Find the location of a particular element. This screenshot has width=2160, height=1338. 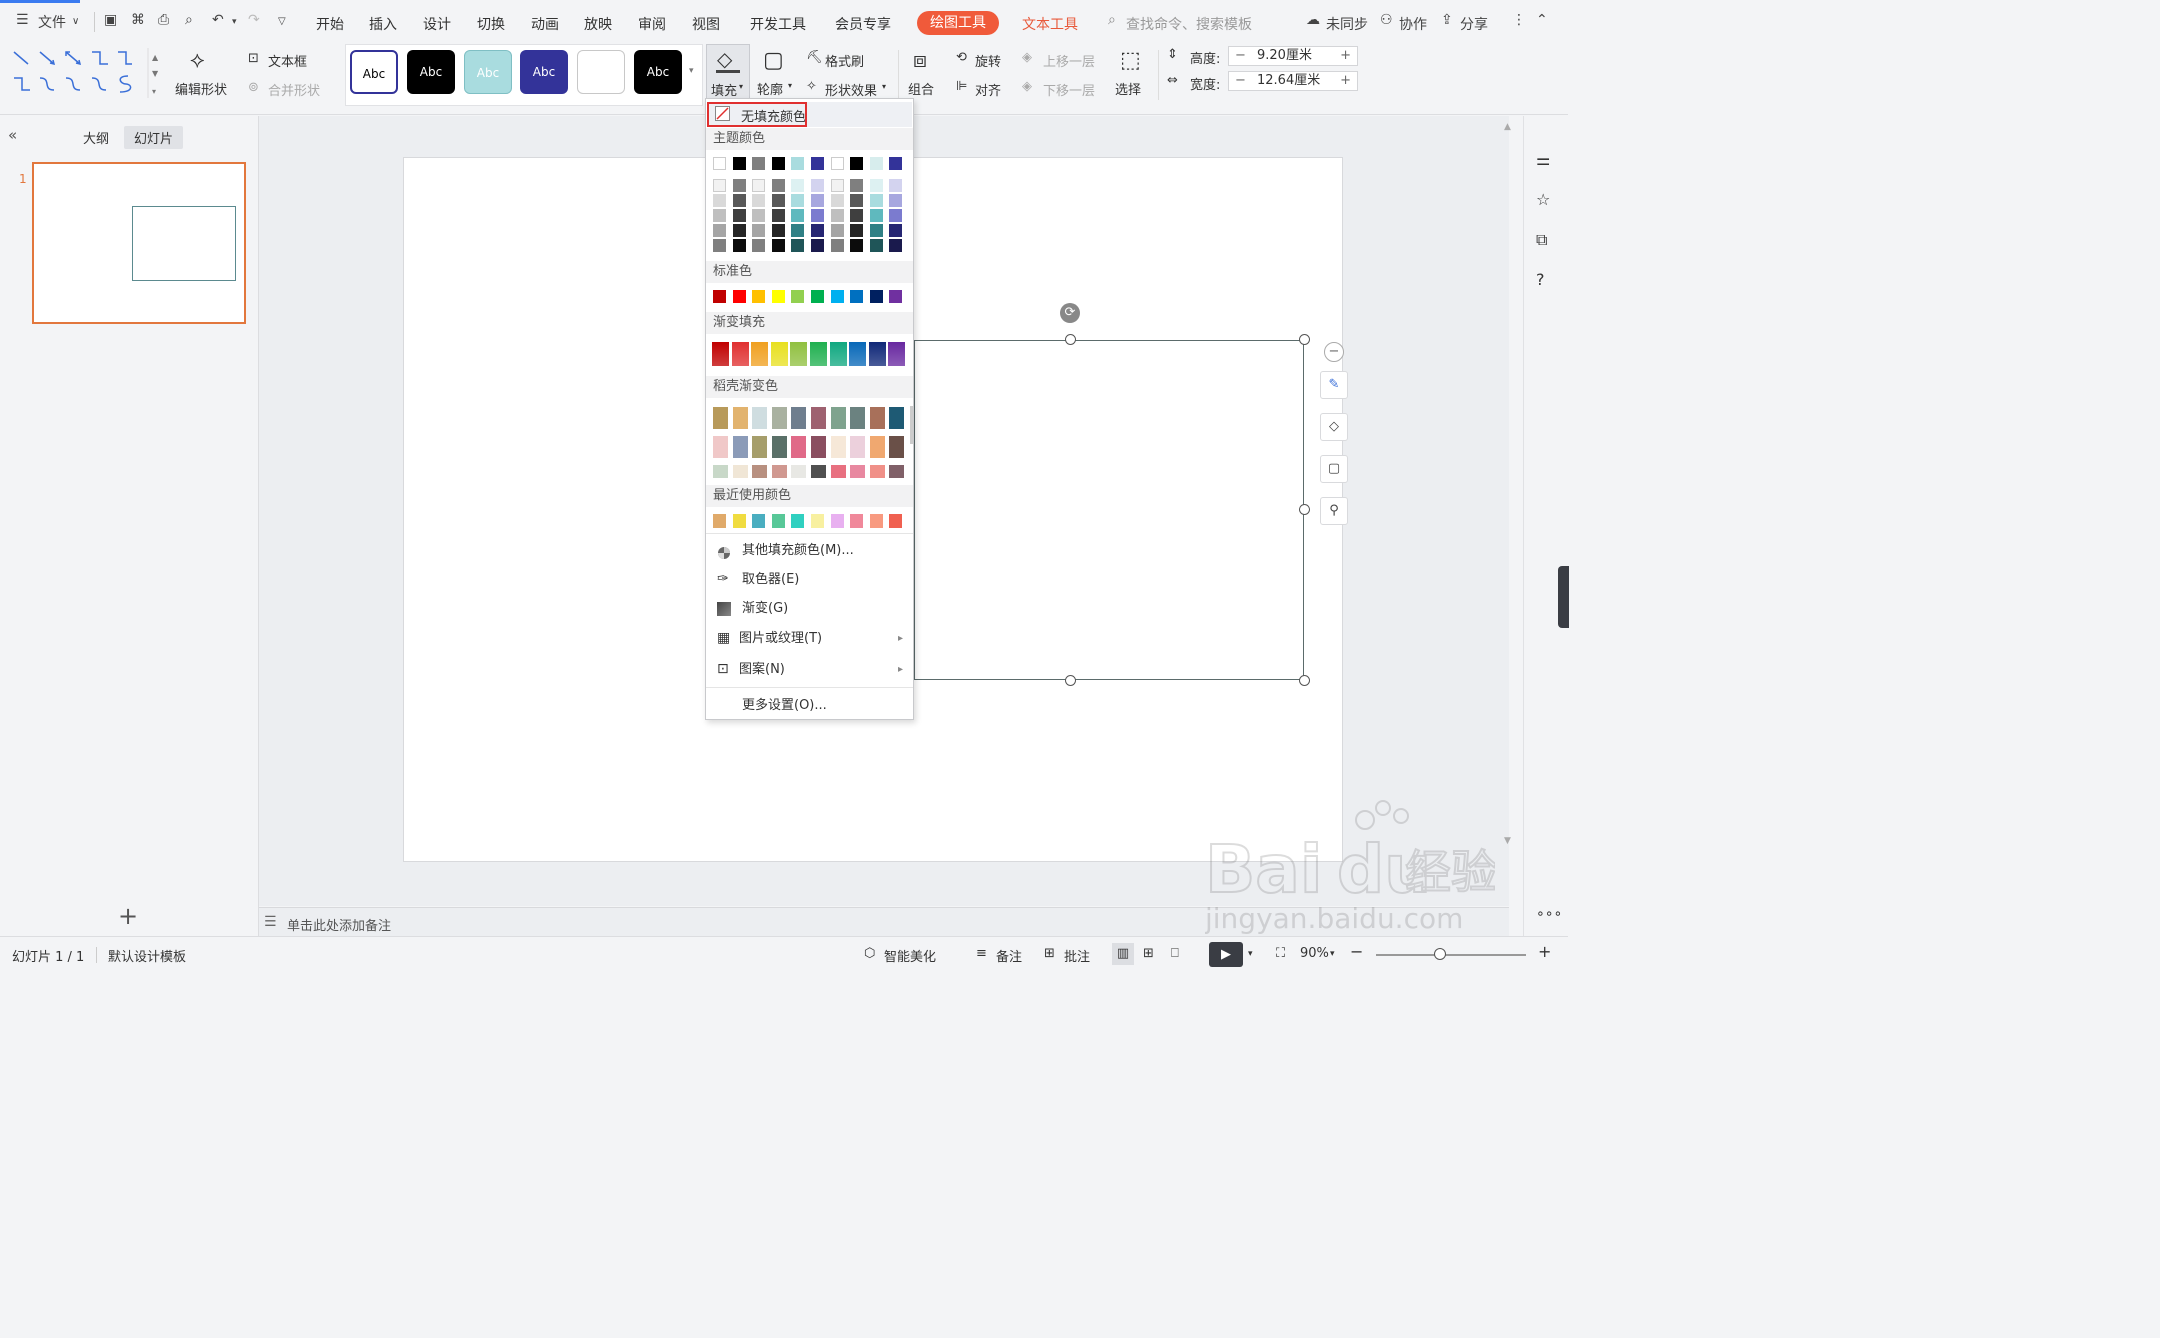

print-icon: ⎙ is located at coordinates (163, 20).